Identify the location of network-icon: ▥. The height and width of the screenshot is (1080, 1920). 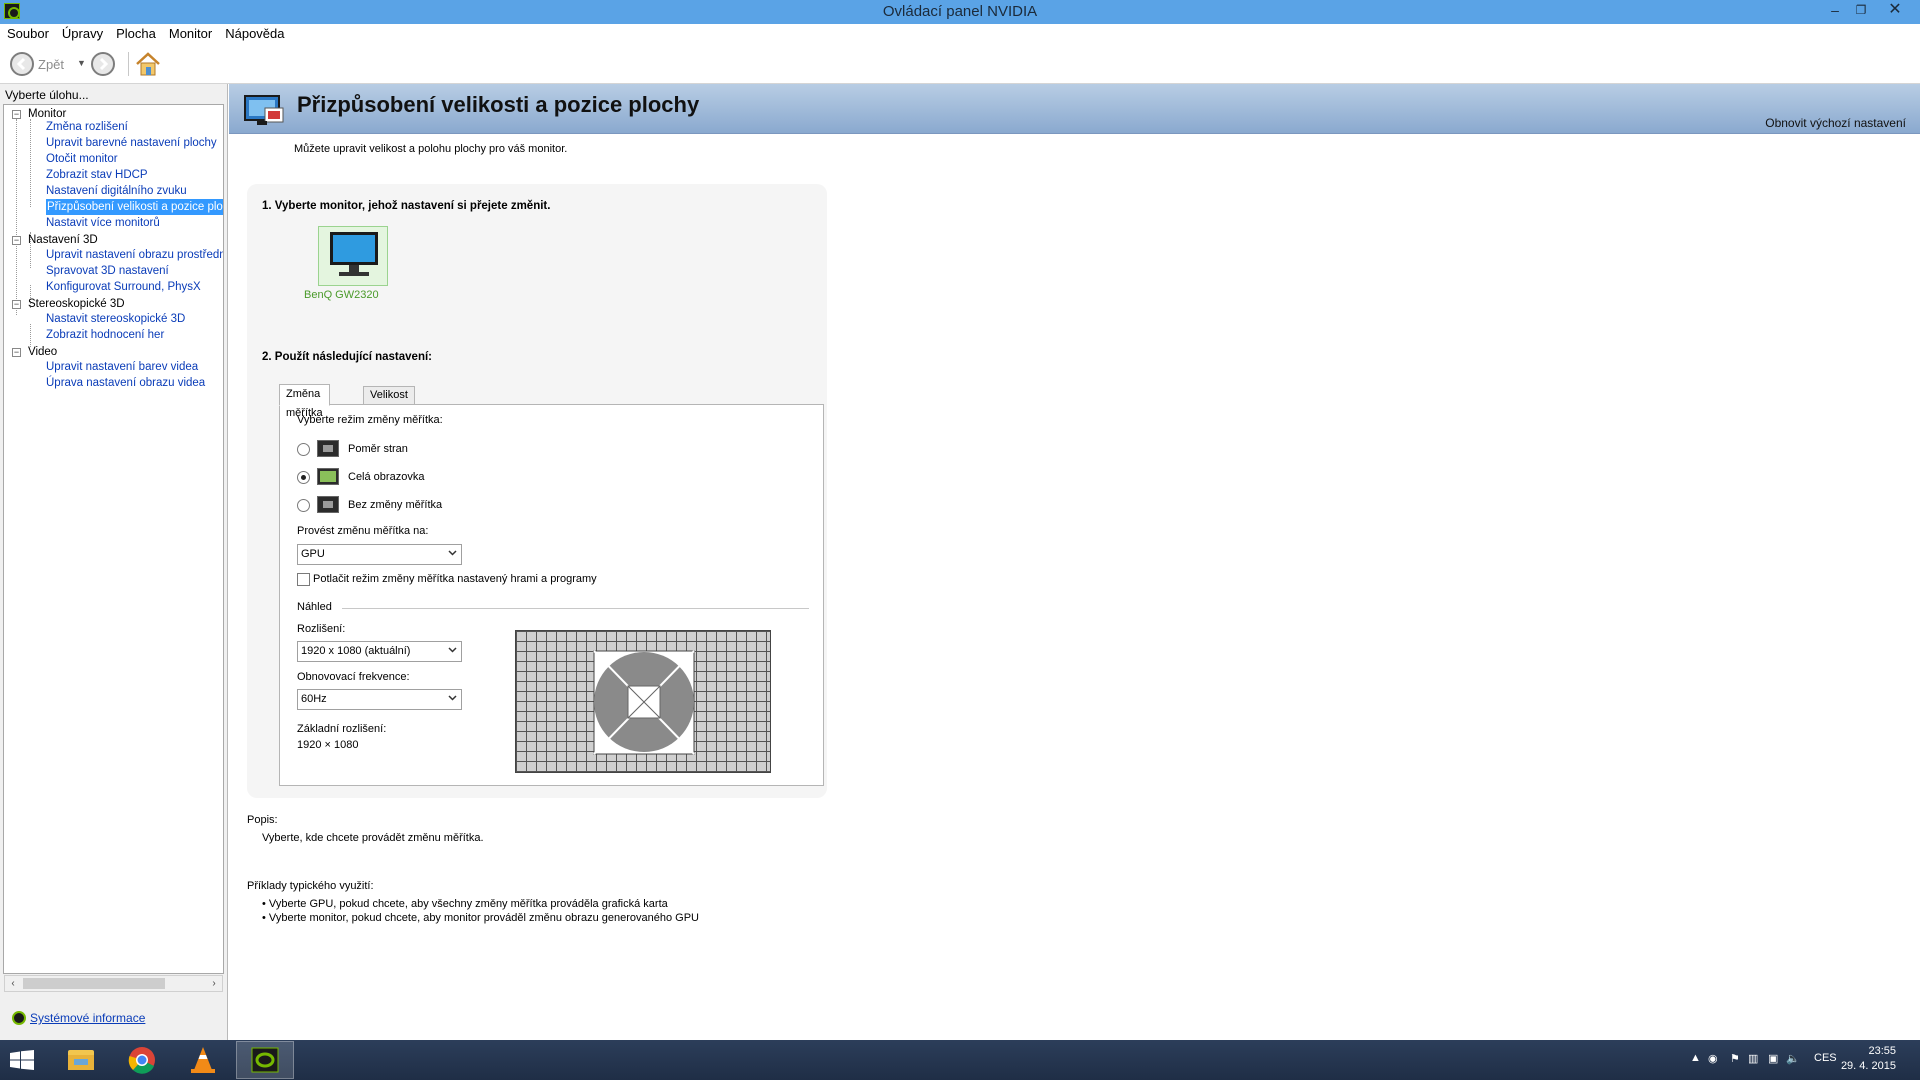
(1753, 1058).